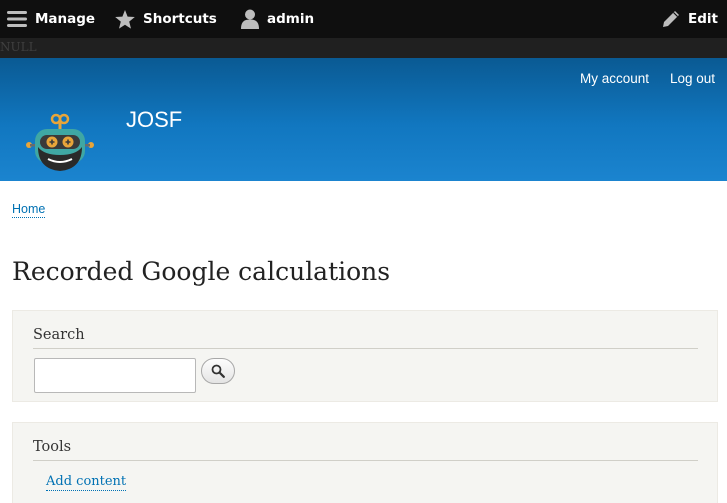 This screenshot has height=503, width=727. I want to click on search-block-divider, so click(365, 348).